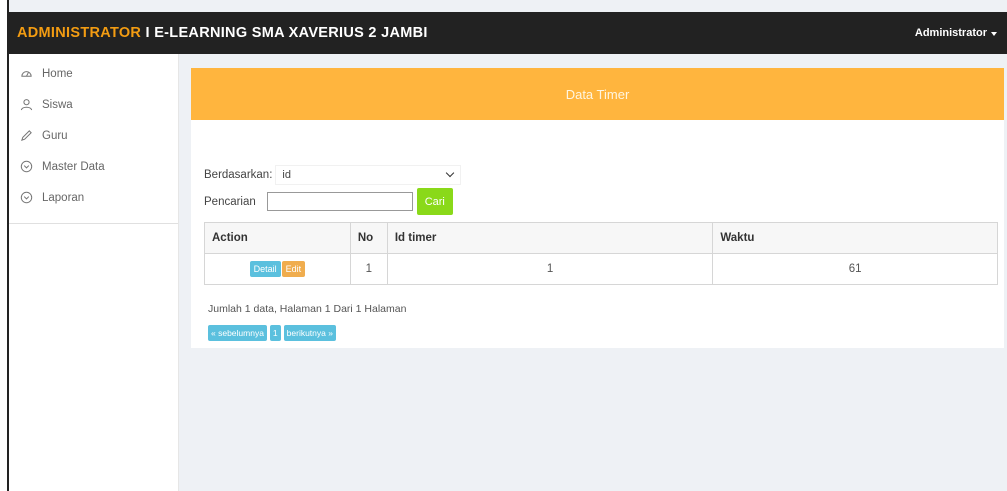  I want to click on action-cell: Detail Edit, so click(277, 269).